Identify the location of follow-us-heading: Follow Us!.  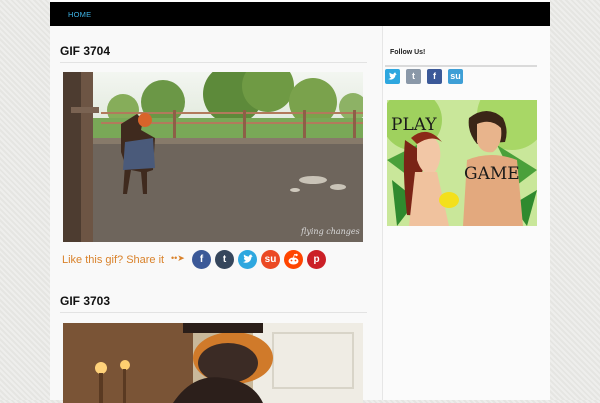
(408, 52).